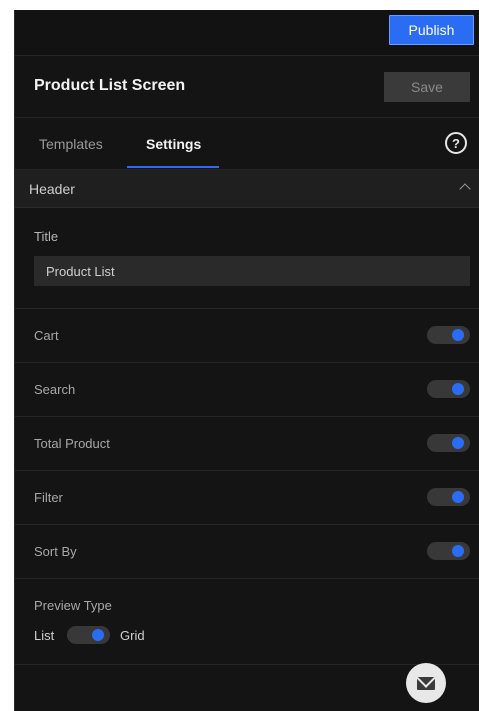 The width and height of the screenshot is (479, 711). Describe the element at coordinates (247, 390) in the screenshot. I see `toggle-row-search: Search` at that location.